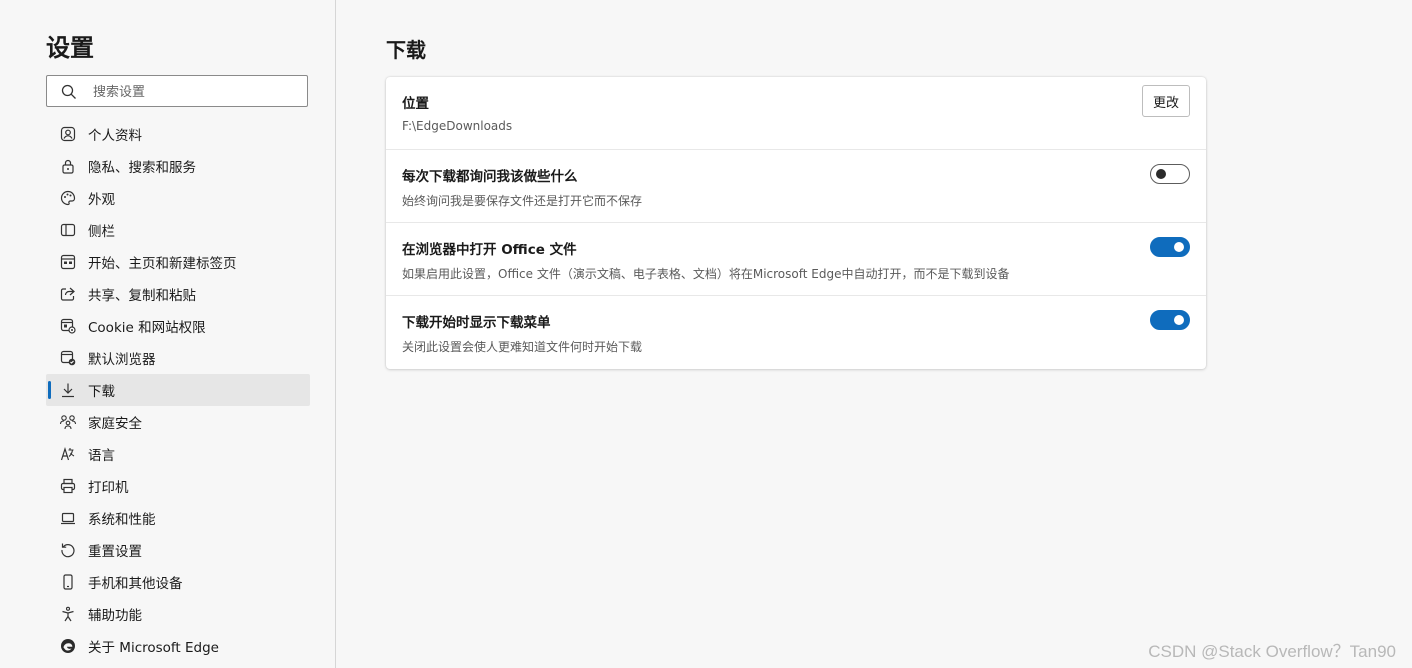 This screenshot has width=1412, height=668. Describe the element at coordinates (1166, 101) in the screenshot. I see `change-location-button: 更改` at that location.